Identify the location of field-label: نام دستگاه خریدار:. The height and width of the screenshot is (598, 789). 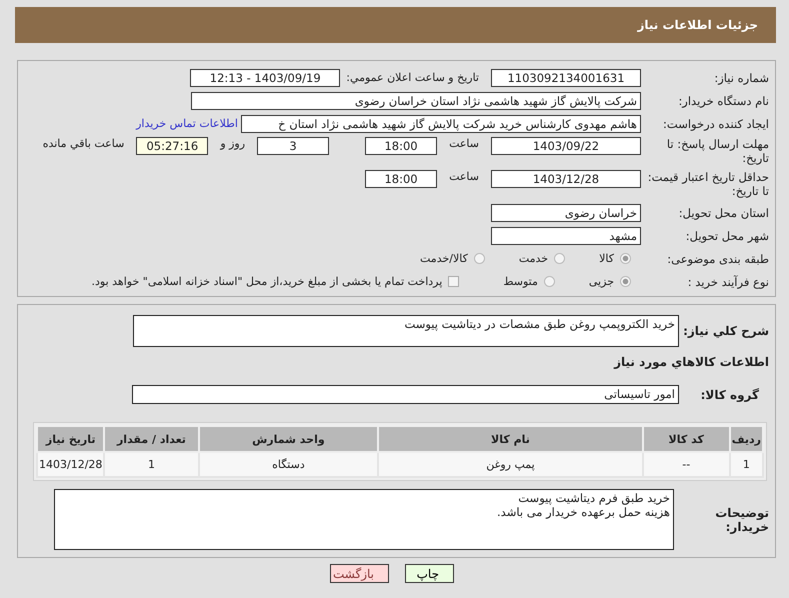
(723, 101).